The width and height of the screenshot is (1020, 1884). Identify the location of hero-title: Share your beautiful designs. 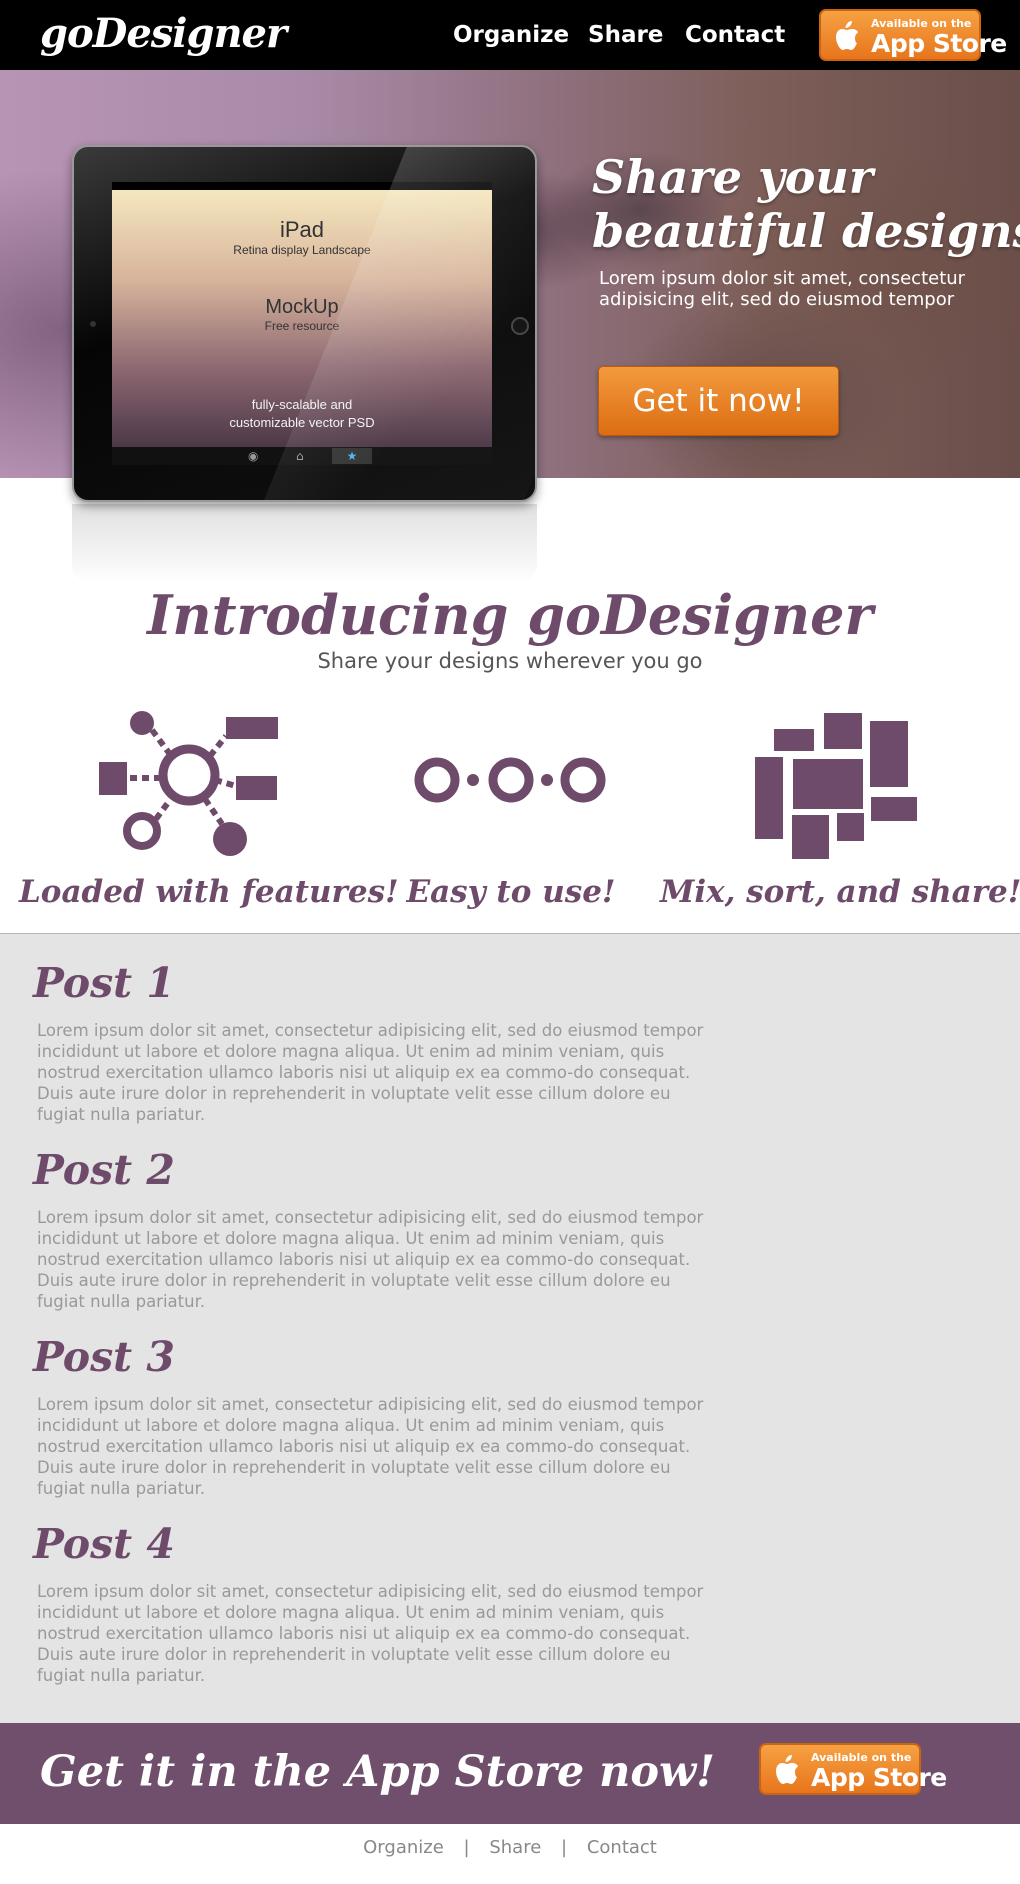
(806, 204).